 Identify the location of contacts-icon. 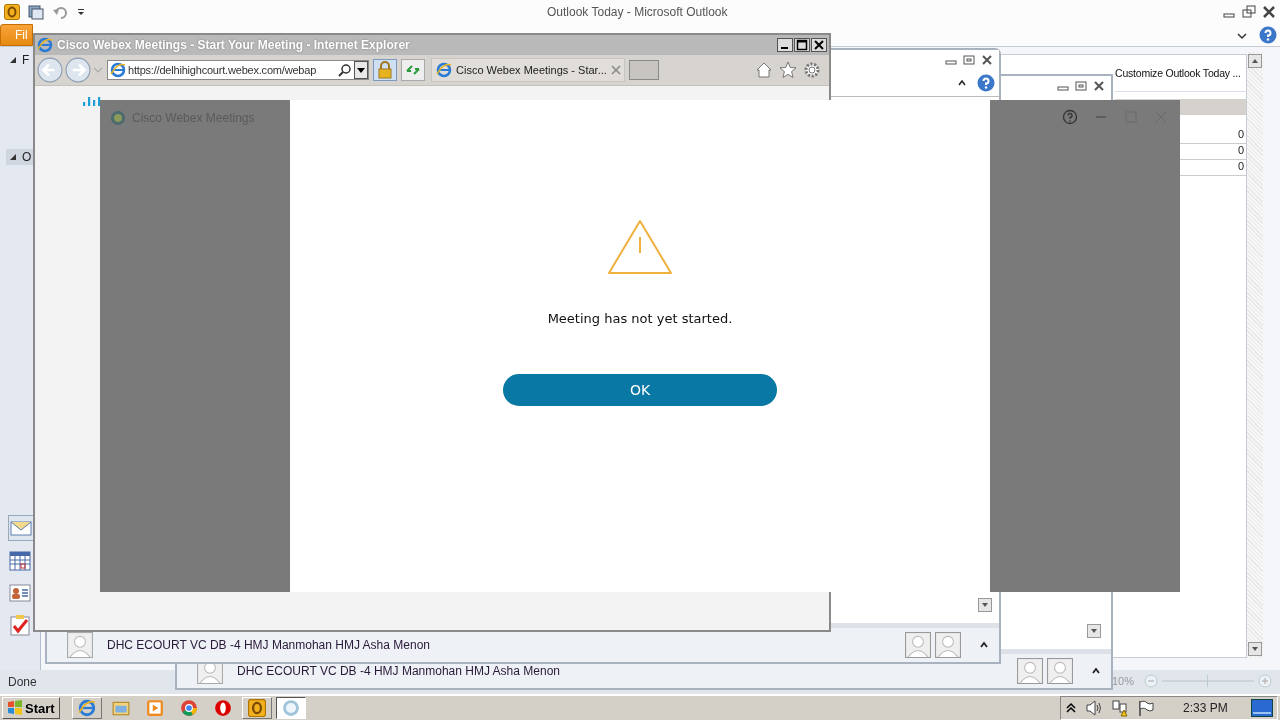
(20, 593).